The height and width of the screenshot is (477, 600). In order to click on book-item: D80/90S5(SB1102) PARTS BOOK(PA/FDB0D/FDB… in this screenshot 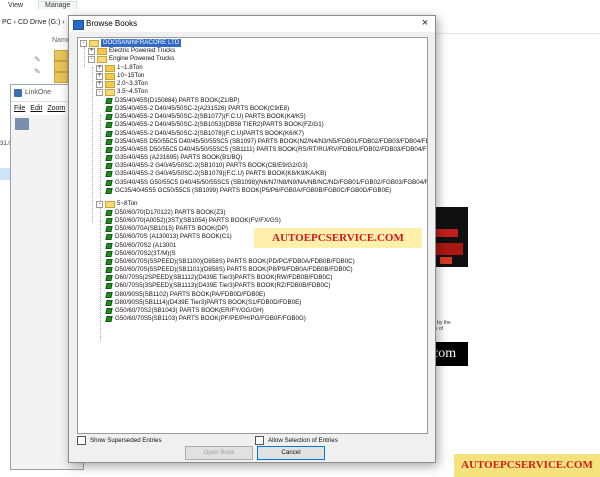, I will do `click(185, 295)`.